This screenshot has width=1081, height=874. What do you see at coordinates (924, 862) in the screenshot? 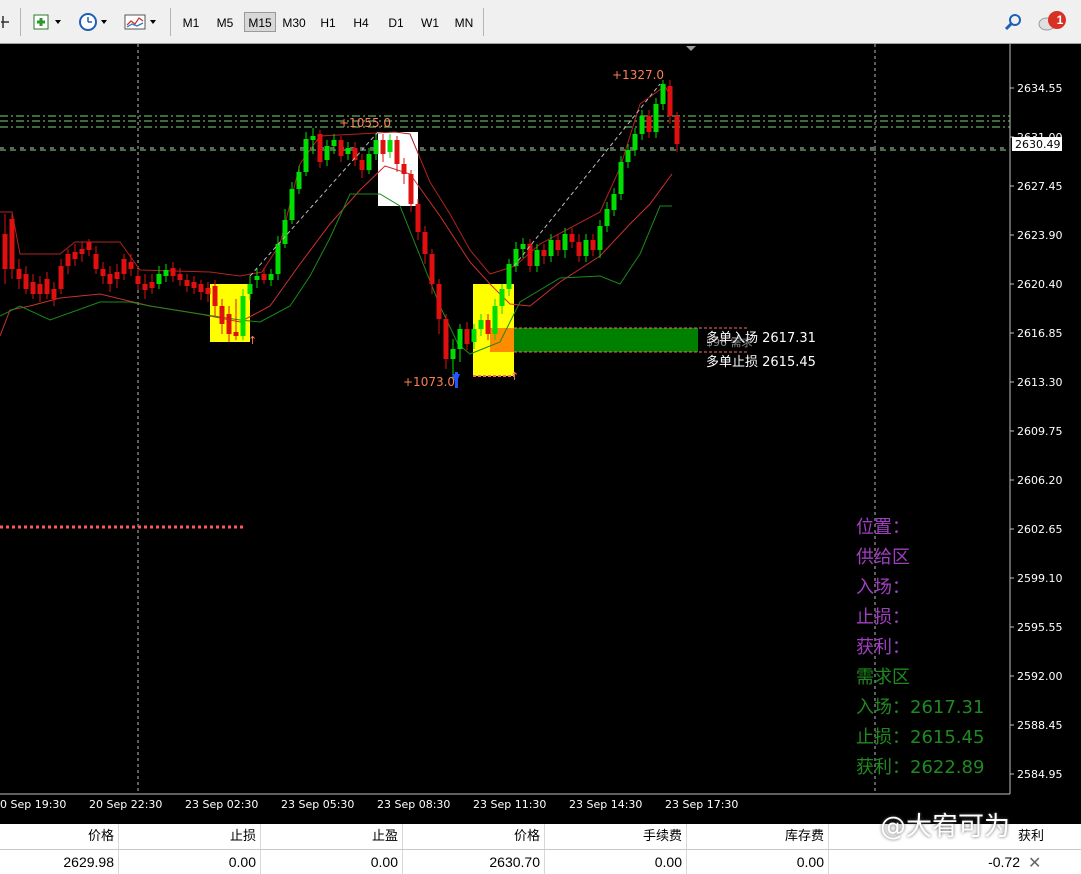
I see `cell-profit: -0.72` at bounding box center [924, 862].